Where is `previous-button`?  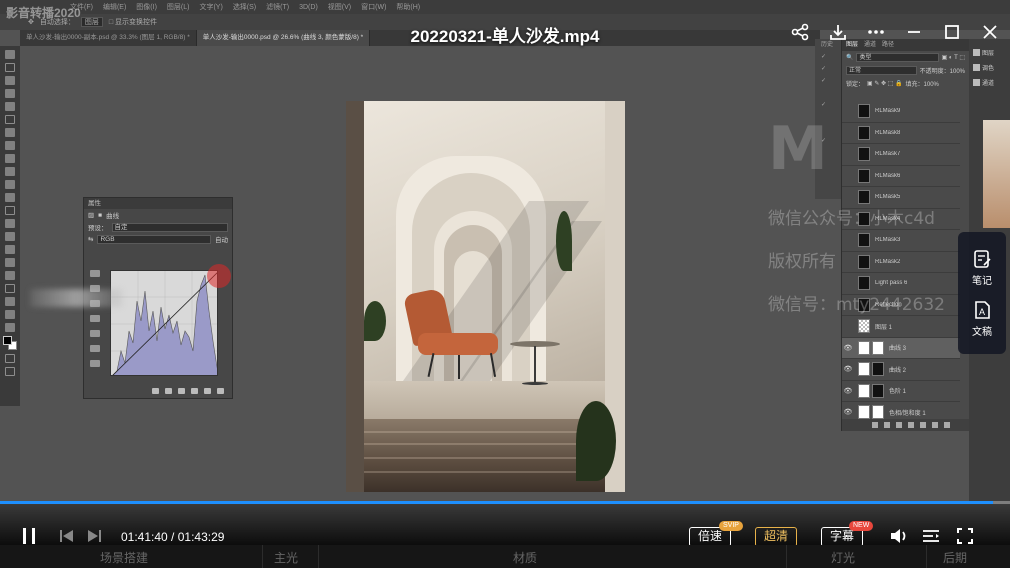
previous-button is located at coordinates (67, 536).